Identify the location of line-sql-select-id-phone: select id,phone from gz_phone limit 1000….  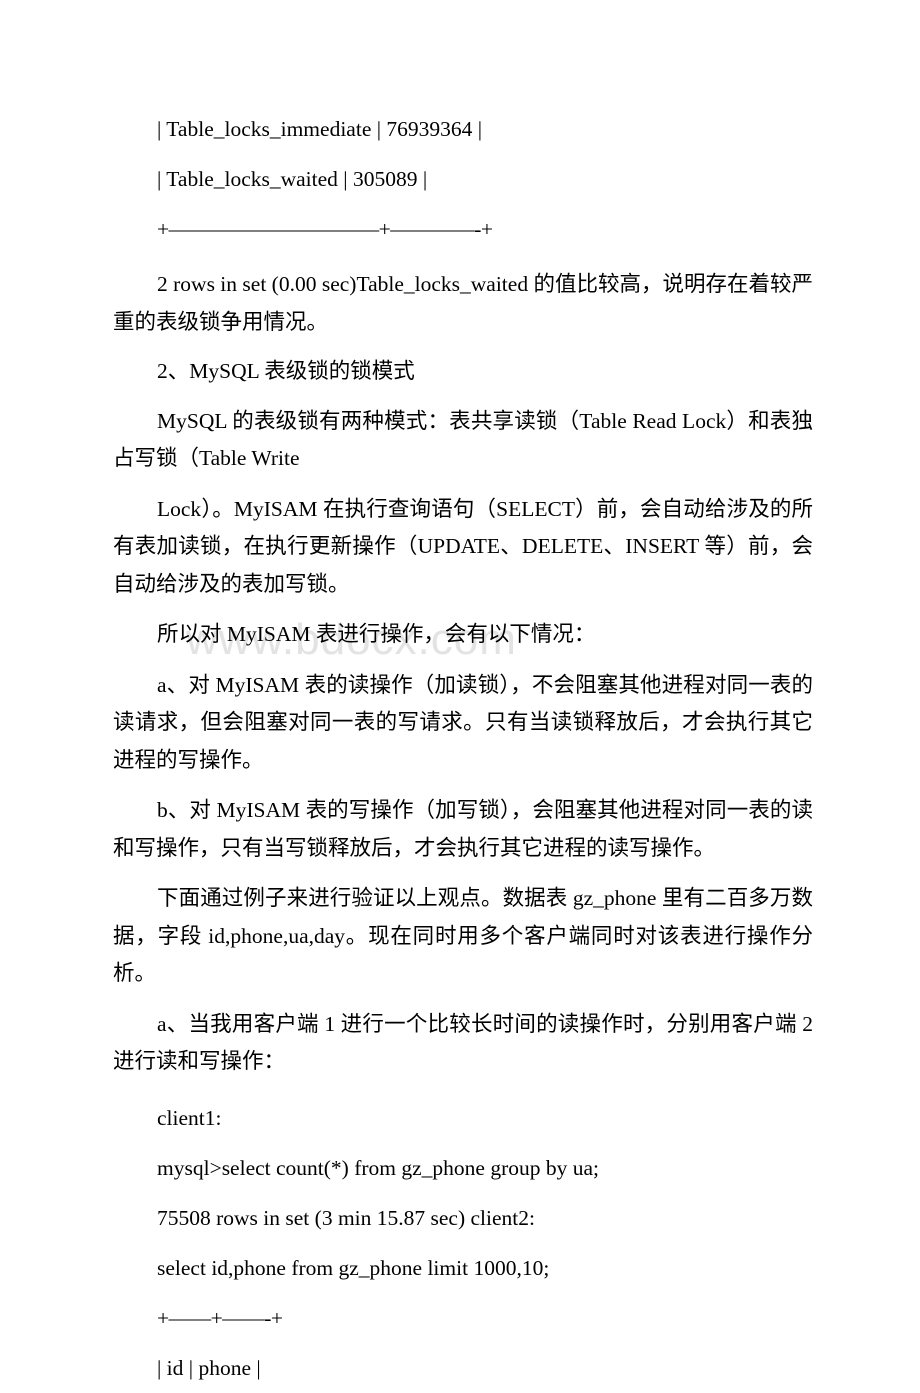
(353, 1267).